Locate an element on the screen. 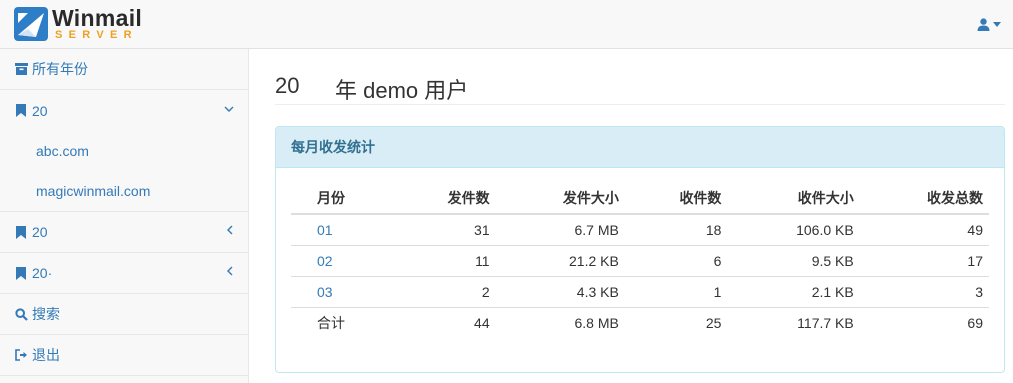 The height and width of the screenshot is (383, 1013). sign-out-icon is located at coordinates (21, 355).